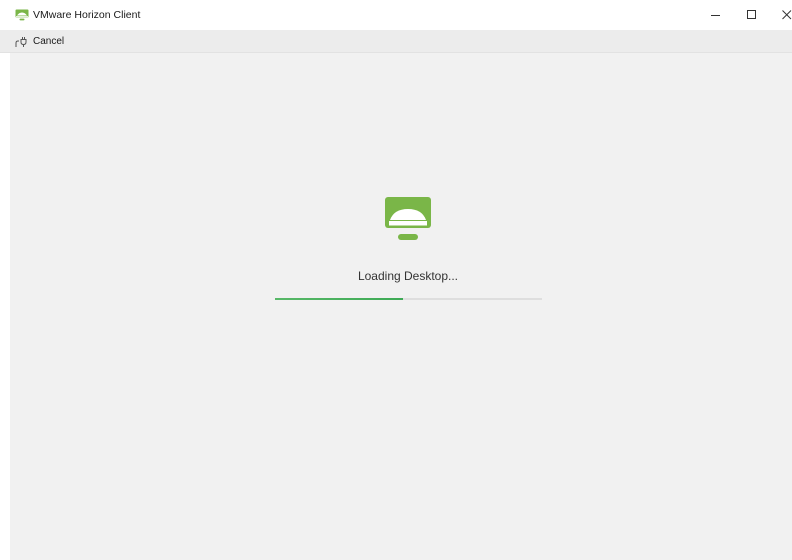 This screenshot has width=792, height=560. What do you see at coordinates (408, 299) in the screenshot?
I see `loading-progress-bar` at bounding box center [408, 299].